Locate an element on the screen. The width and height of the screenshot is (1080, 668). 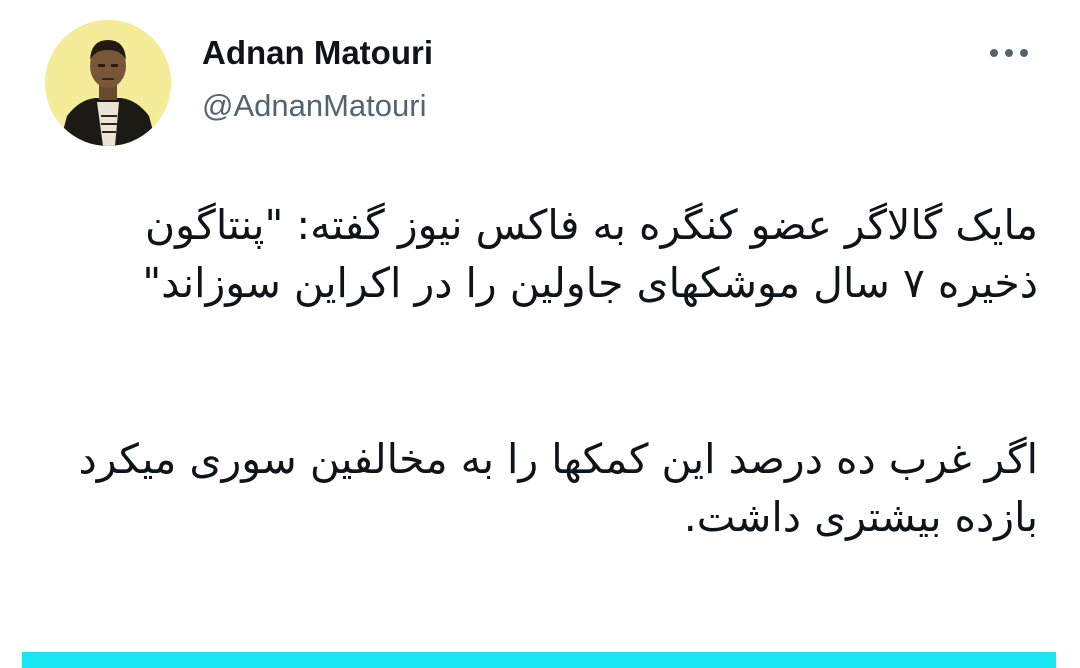
more-options-button is located at coordinates (1009, 53).